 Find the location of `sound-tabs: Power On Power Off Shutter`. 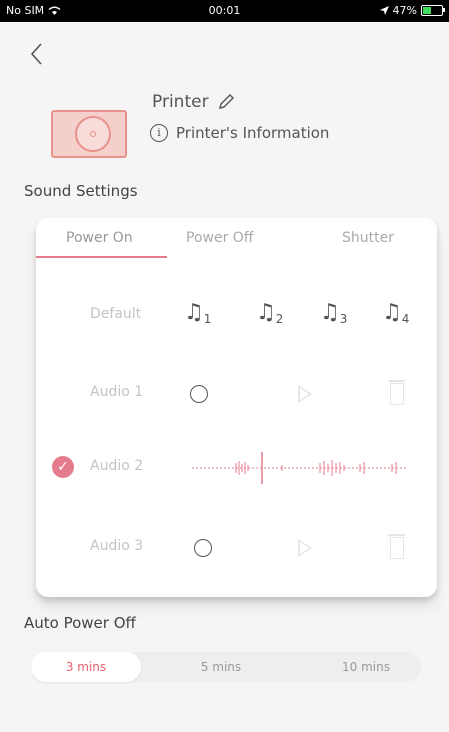

sound-tabs: Power On Power Off Shutter is located at coordinates (236, 238).